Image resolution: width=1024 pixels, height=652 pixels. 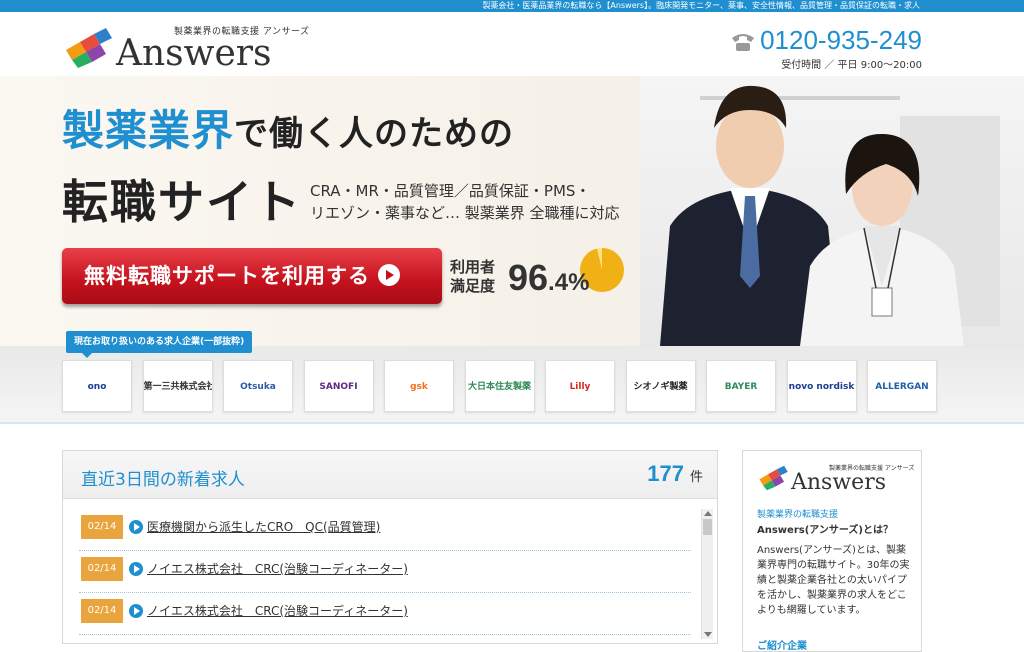 I want to click on company-logo: Lilly, so click(x=580, y=386).